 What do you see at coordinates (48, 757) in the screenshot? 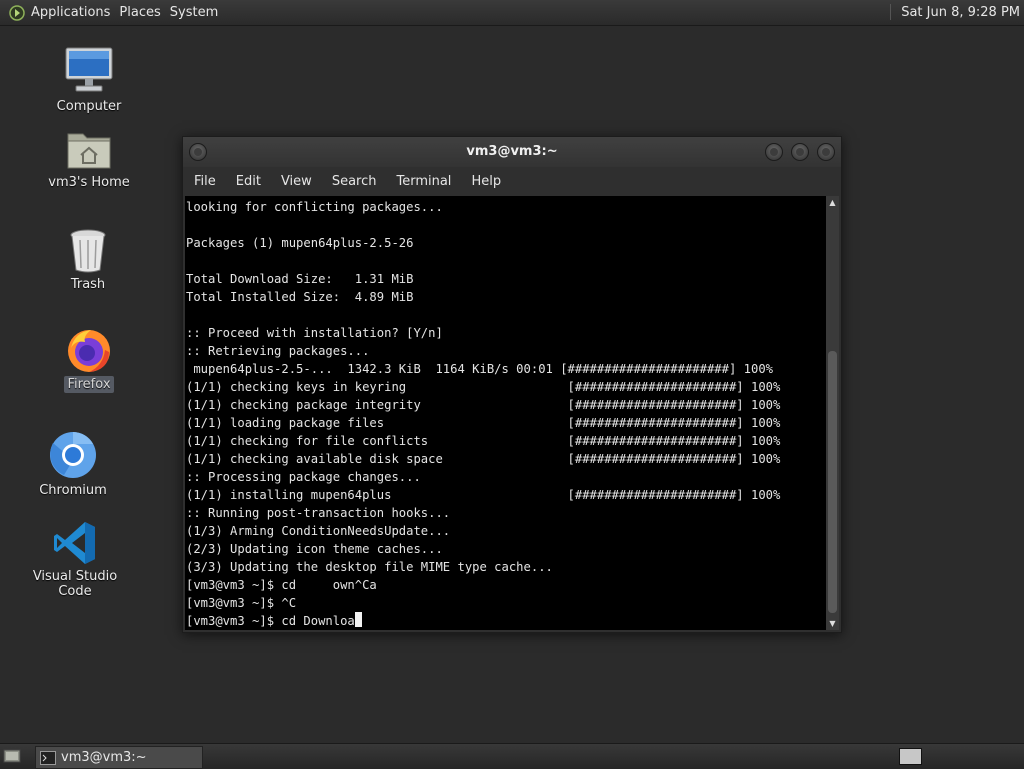
I see `terminal-icon` at bounding box center [48, 757].